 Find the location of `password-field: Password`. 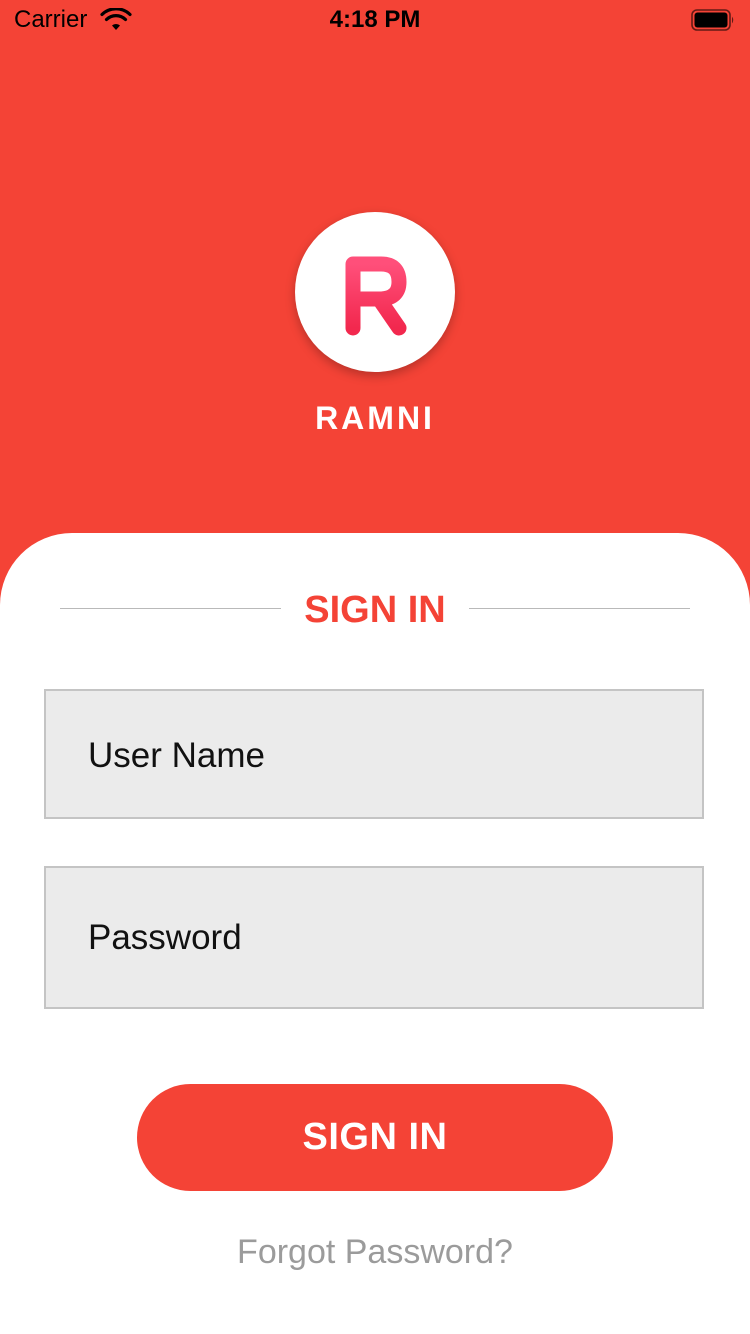

password-field: Password is located at coordinates (374, 937).